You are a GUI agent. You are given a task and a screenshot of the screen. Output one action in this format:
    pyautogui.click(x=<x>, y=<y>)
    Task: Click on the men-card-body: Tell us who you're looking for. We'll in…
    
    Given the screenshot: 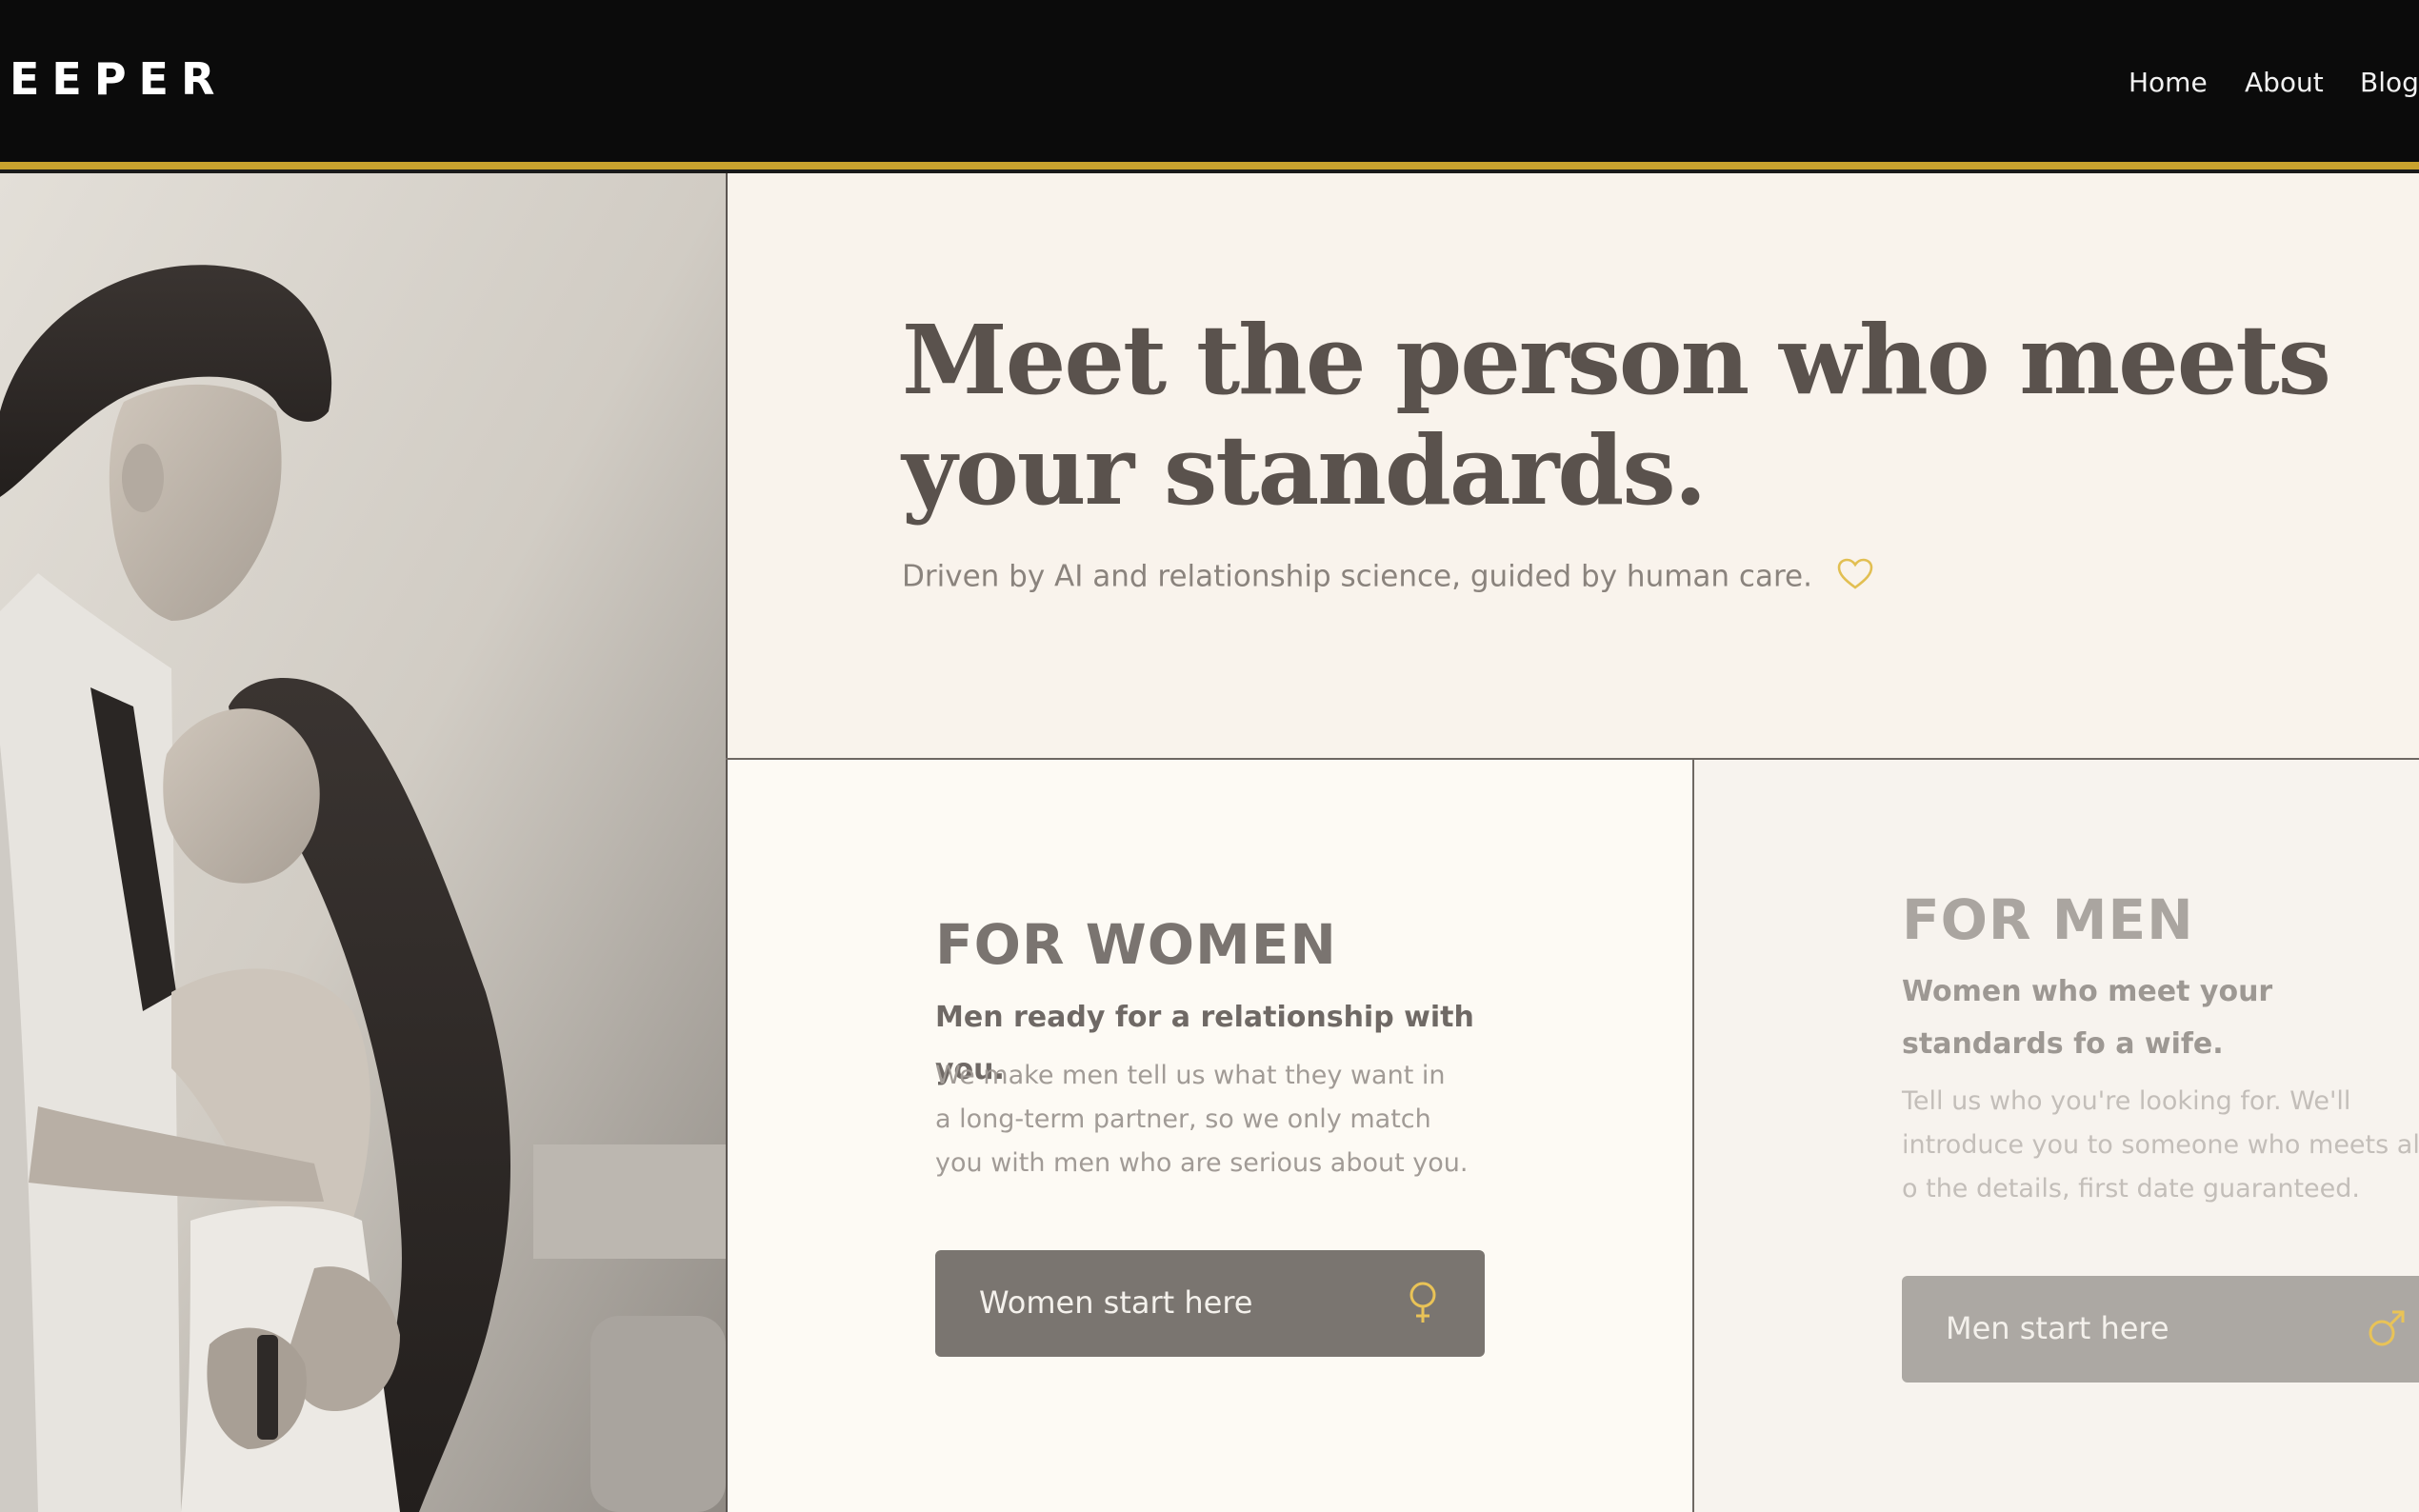 What is the action you would take?
    pyautogui.click(x=2160, y=1145)
    